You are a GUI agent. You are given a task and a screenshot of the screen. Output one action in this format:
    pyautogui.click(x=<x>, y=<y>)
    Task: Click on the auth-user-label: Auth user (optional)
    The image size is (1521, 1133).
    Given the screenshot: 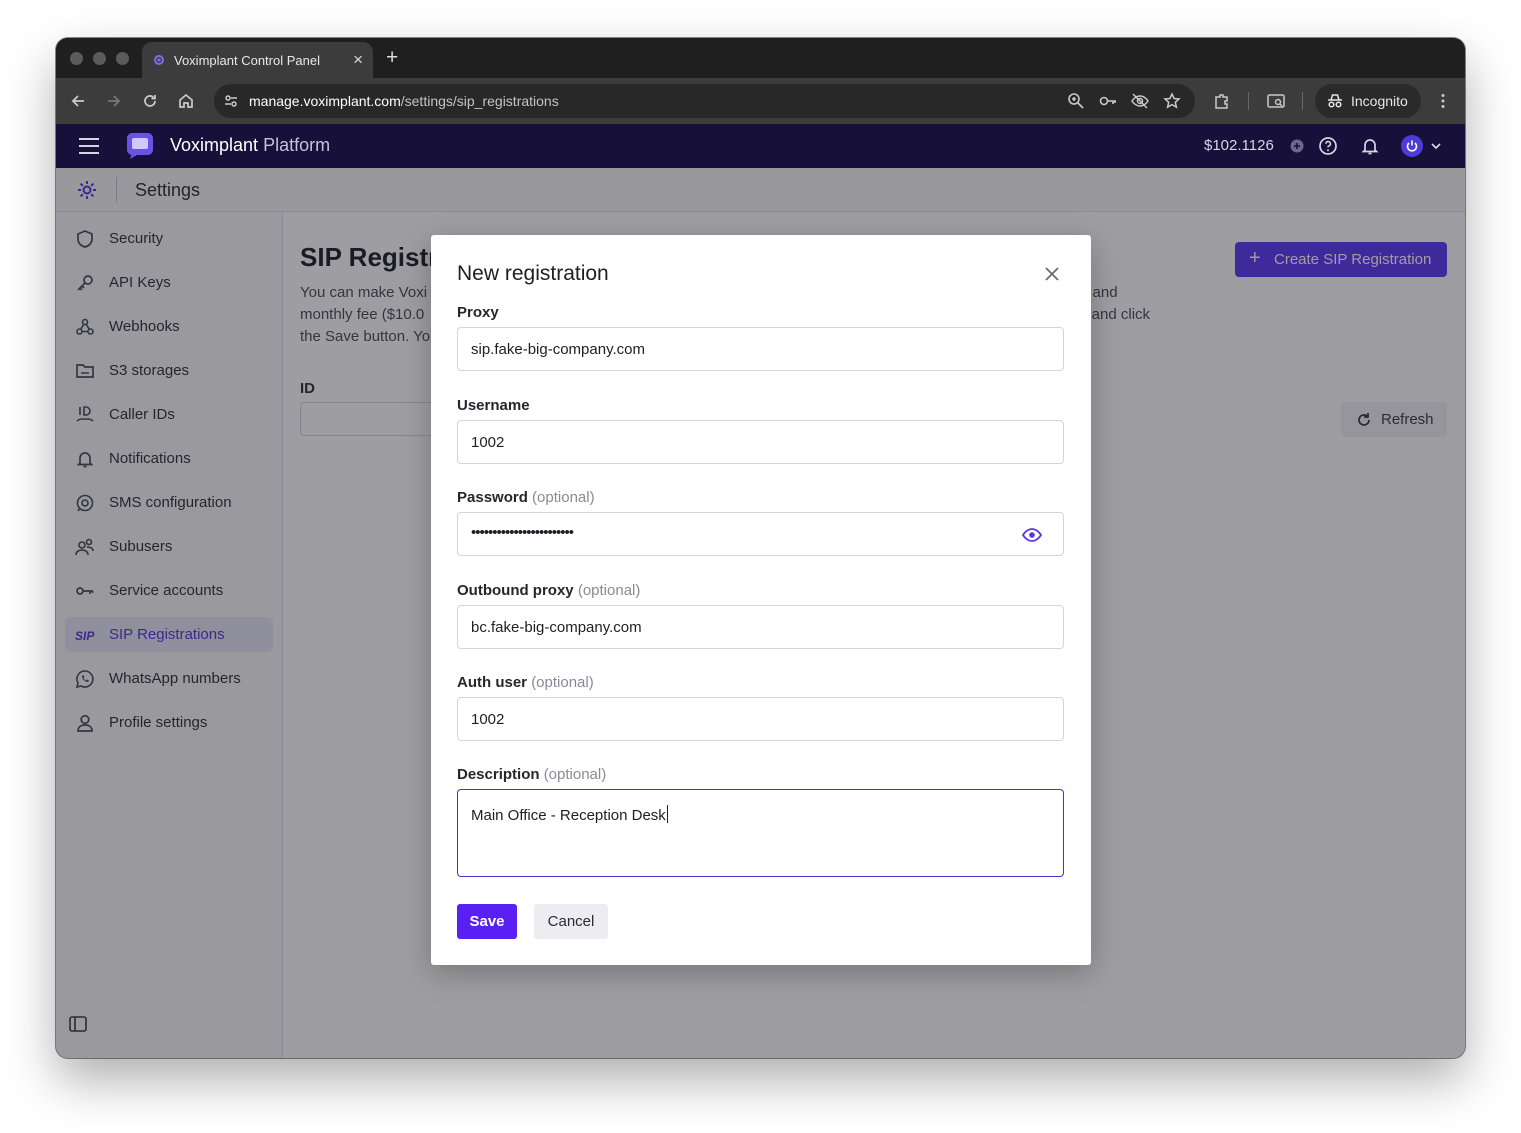 What is the action you would take?
    pyautogui.click(x=525, y=682)
    